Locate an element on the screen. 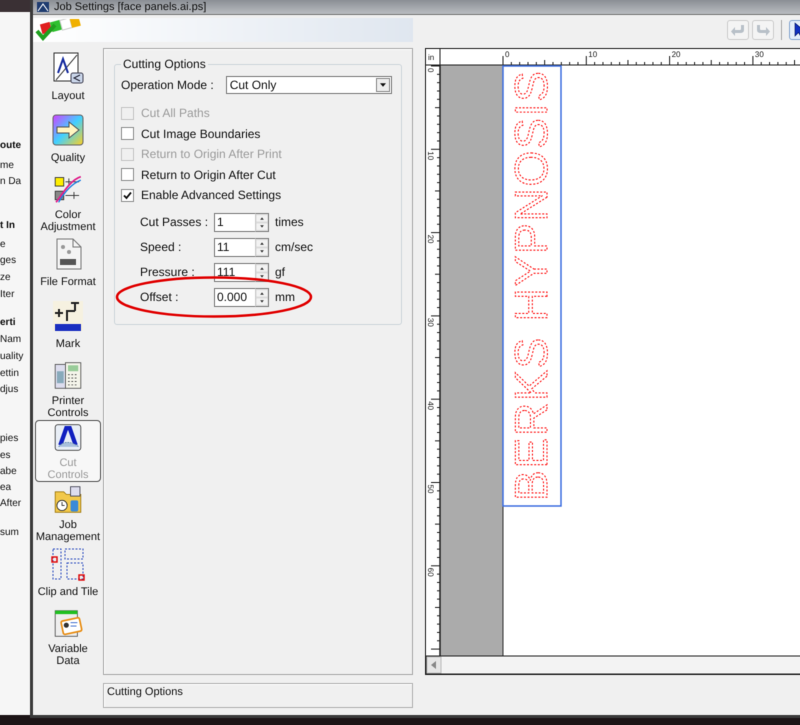  ruler-label: 60 is located at coordinates (430, 572).